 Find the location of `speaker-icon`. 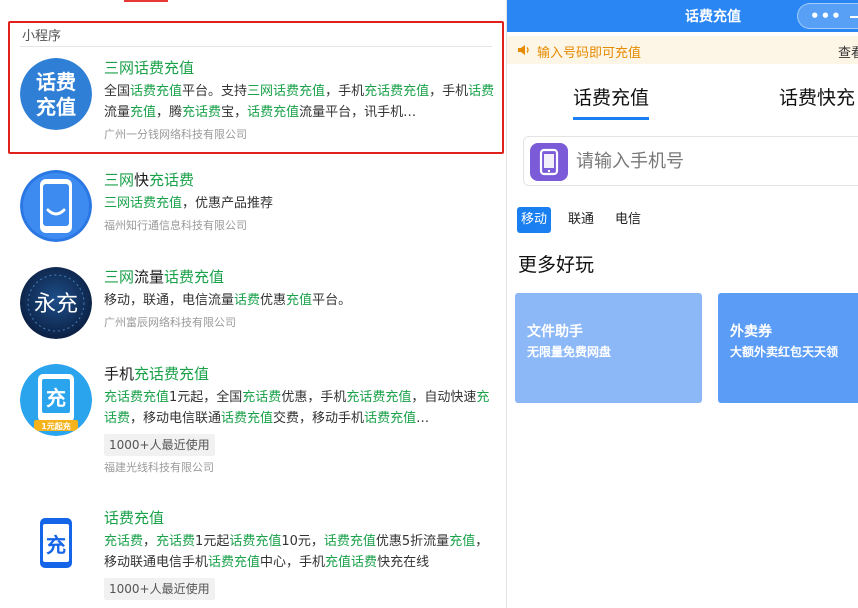

speaker-icon is located at coordinates (523, 50).